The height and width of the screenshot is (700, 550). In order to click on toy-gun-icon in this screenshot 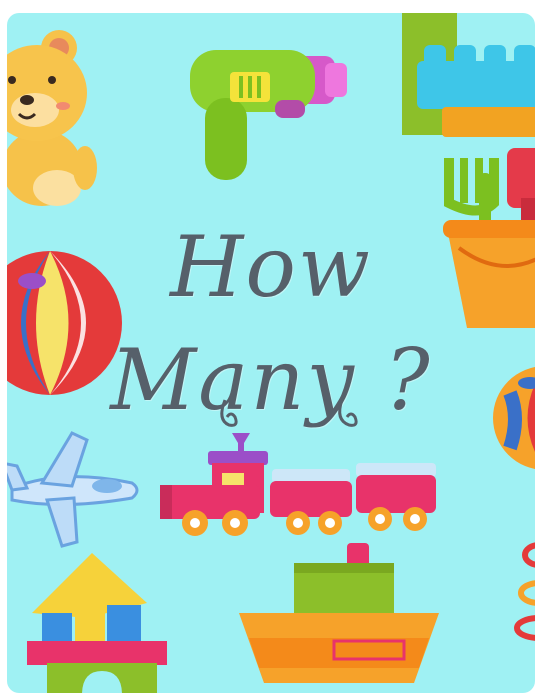, I will do `click(268, 115)`.